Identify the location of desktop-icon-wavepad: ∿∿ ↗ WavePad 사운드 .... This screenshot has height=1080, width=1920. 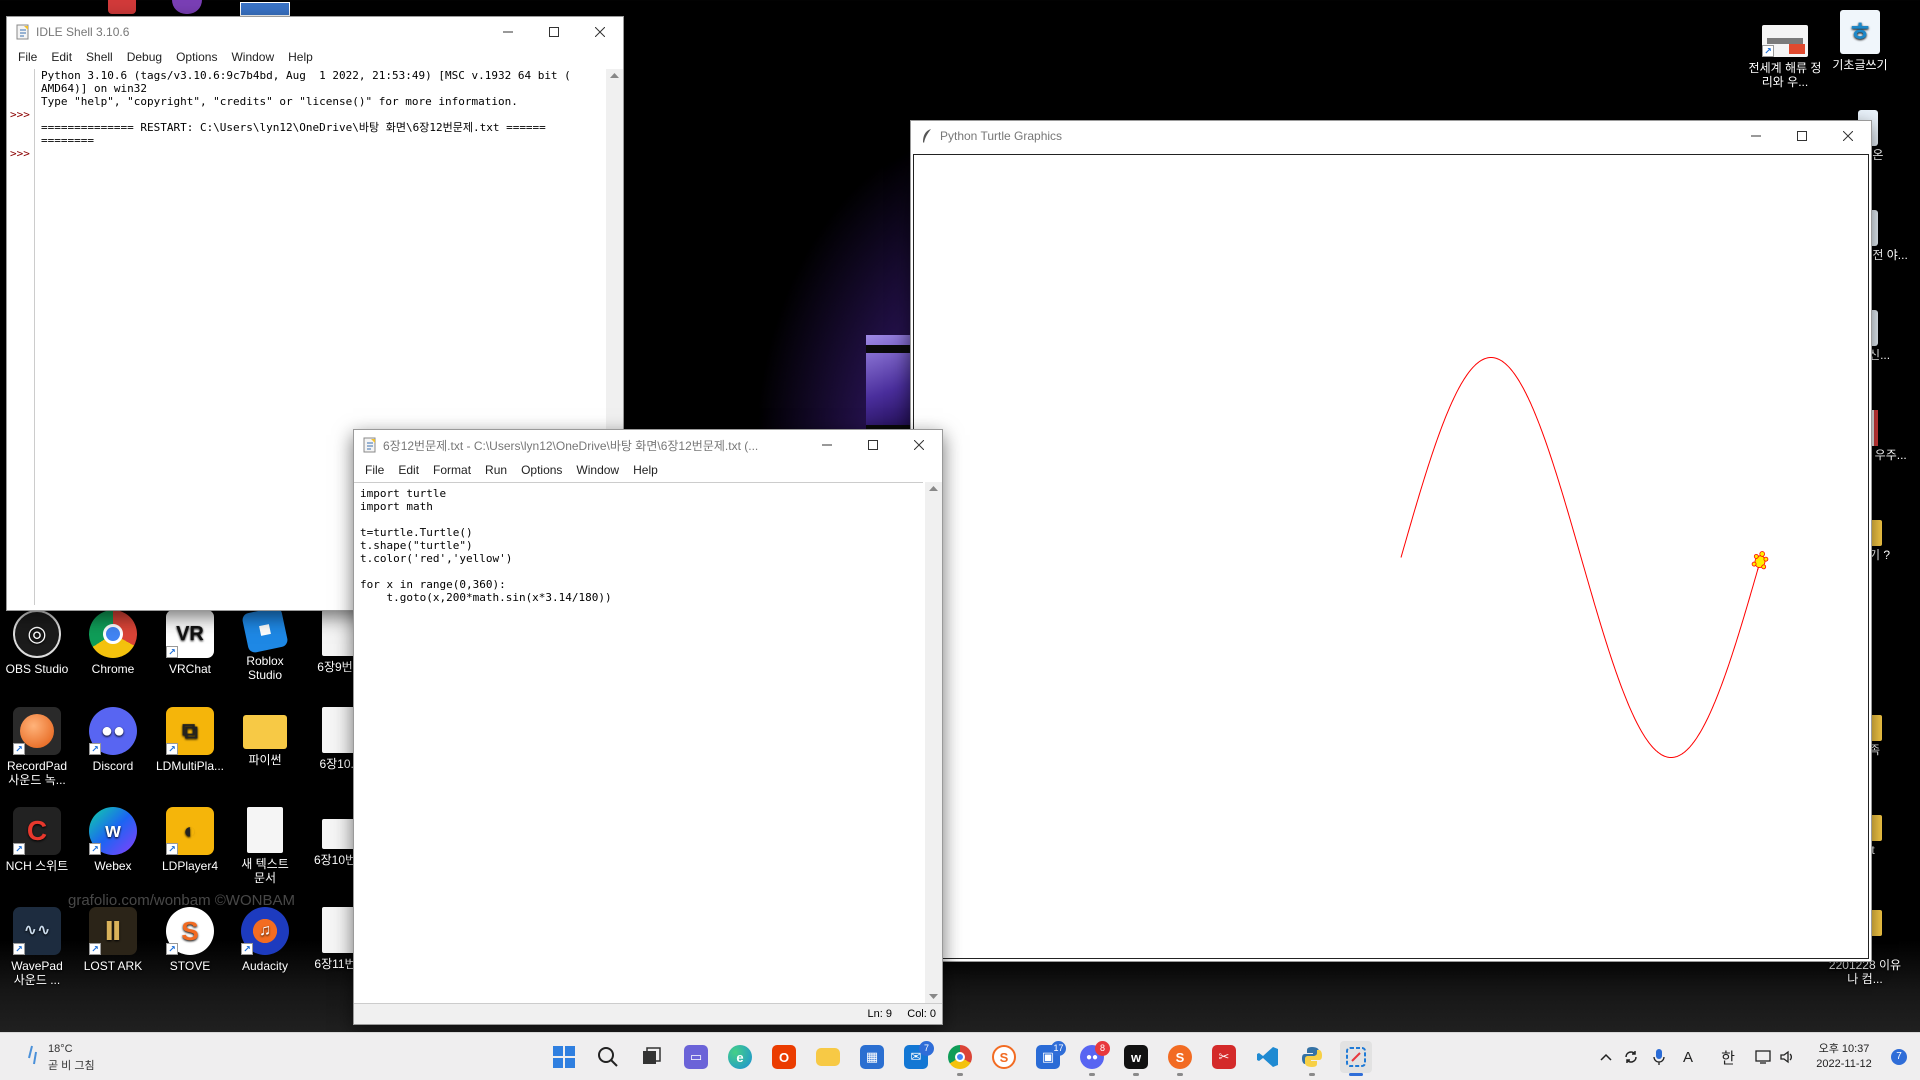
(38, 947).